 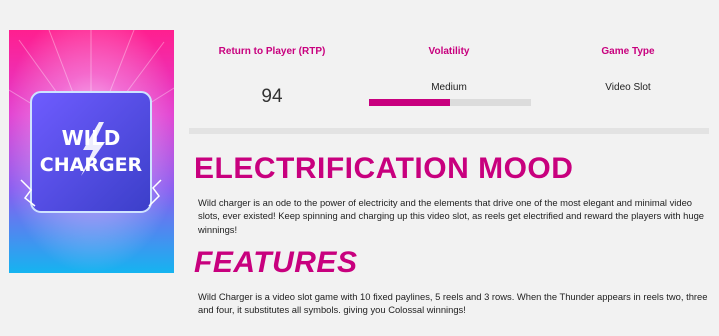 I want to click on volatility-bar, so click(x=450, y=102).